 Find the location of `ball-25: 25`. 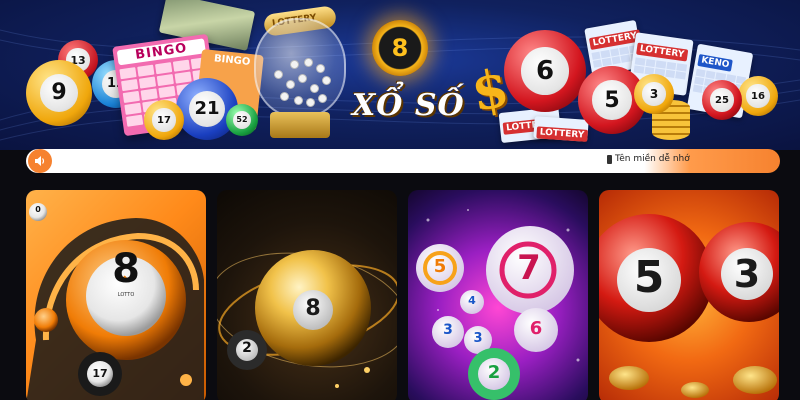

ball-25: 25 is located at coordinates (722, 100).